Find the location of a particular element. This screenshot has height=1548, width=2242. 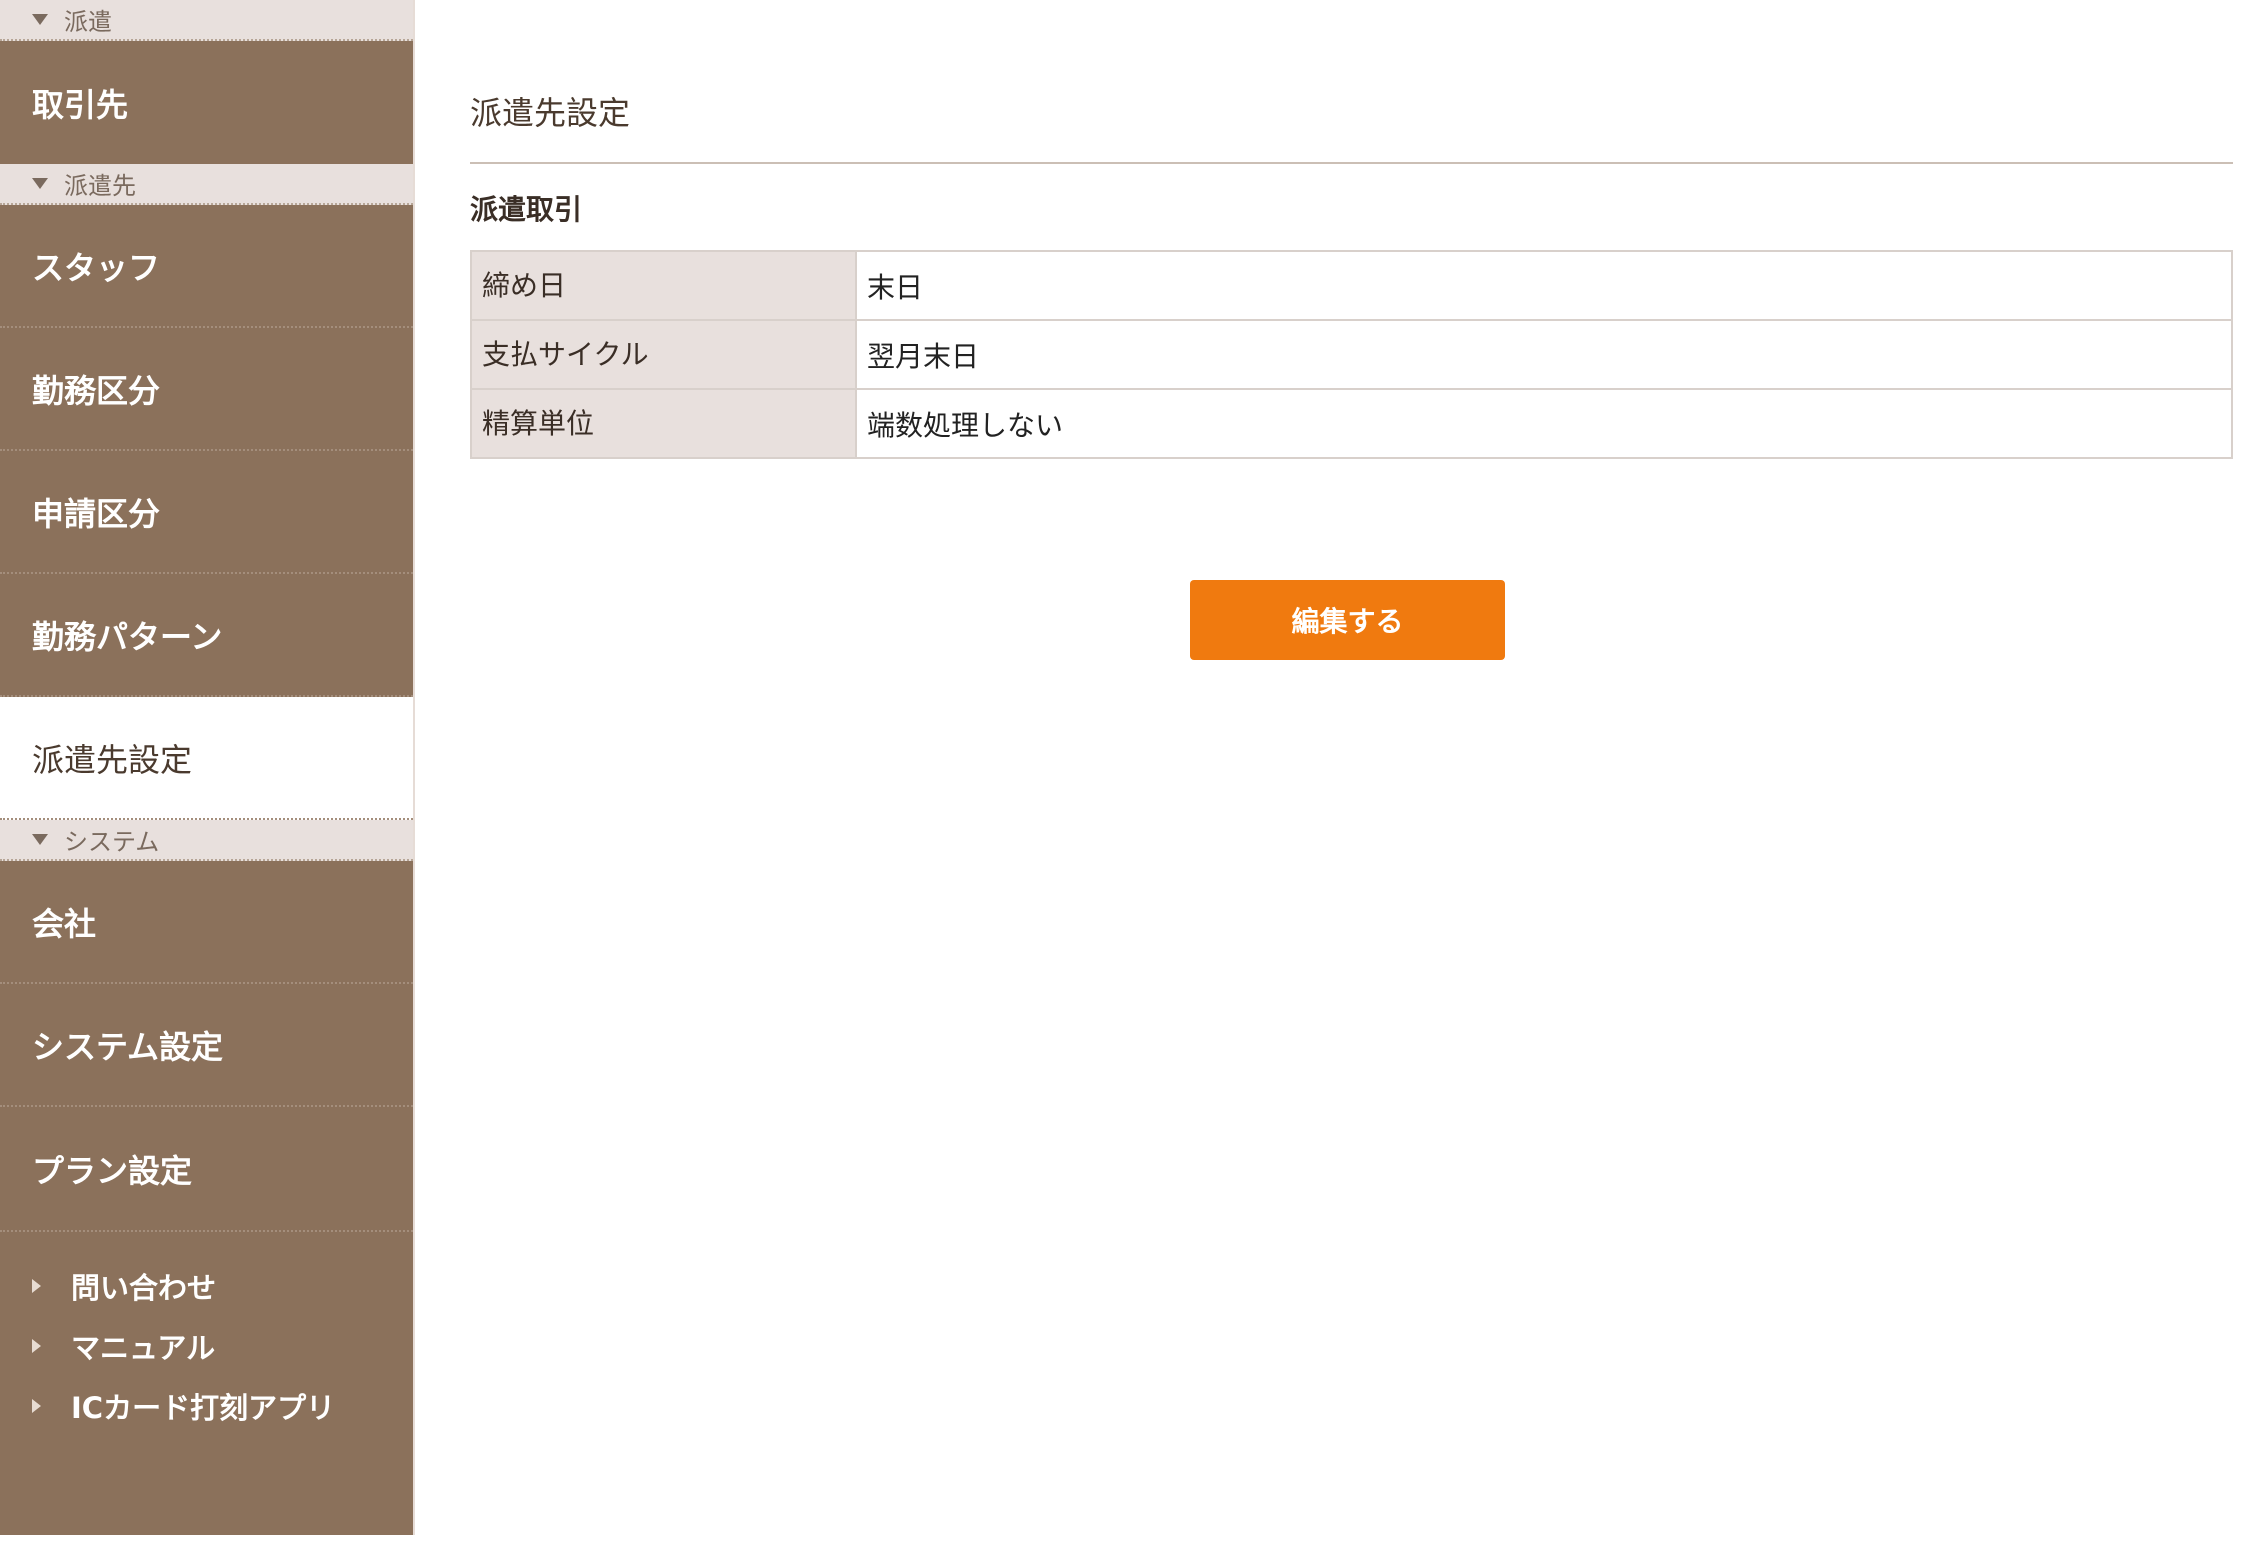

link-label: ICカード打刻アプリ is located at coordinates (203, 1408).